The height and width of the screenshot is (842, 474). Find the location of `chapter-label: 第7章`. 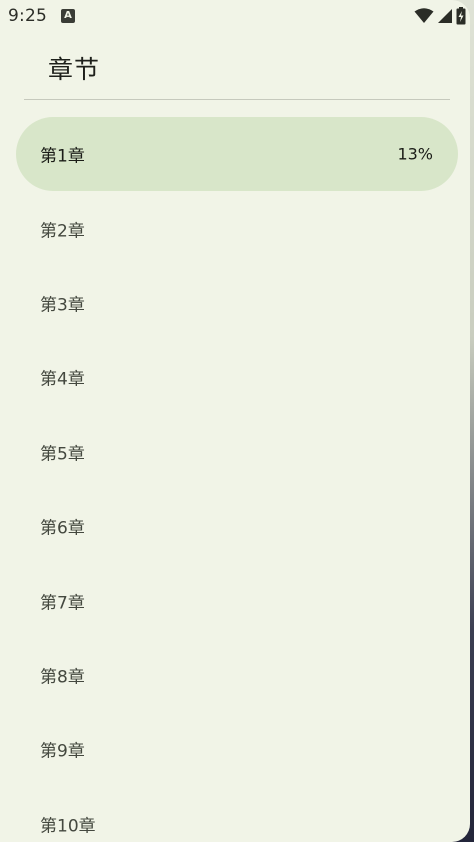

chapter-label: 第7章 is located at coordinates (62, 603).